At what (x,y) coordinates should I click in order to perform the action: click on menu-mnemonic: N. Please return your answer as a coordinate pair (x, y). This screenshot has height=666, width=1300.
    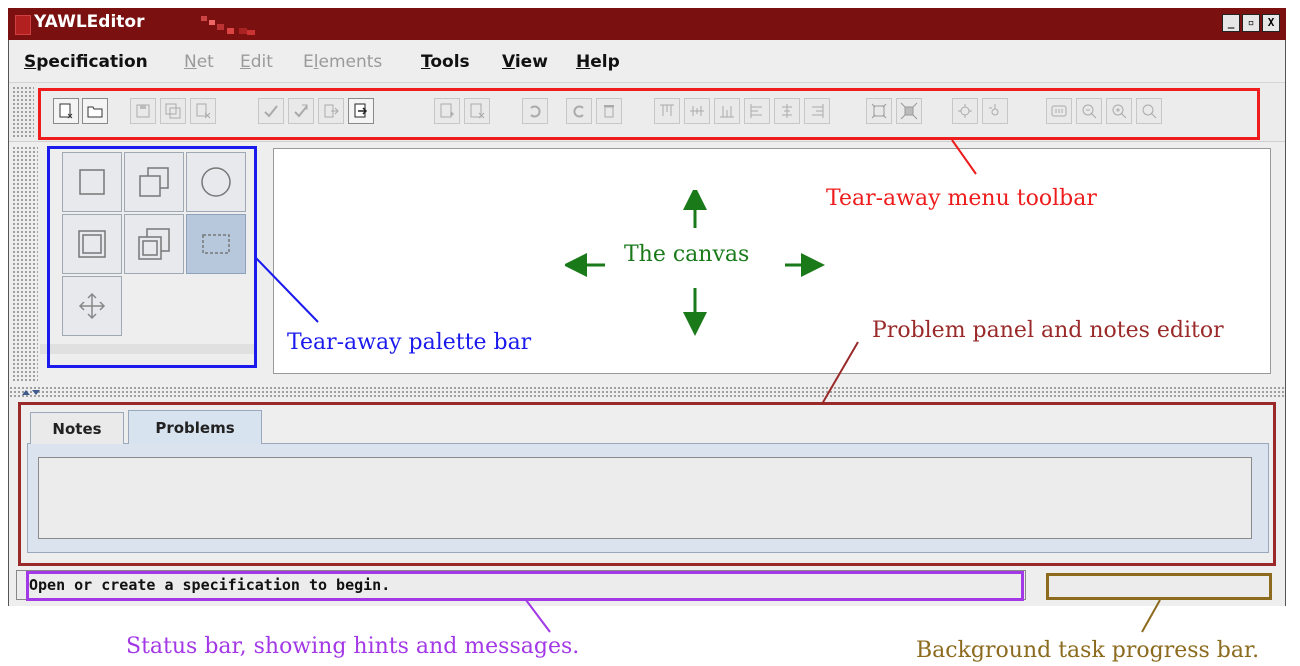
    Looking at the image, I should click on (190, 62).